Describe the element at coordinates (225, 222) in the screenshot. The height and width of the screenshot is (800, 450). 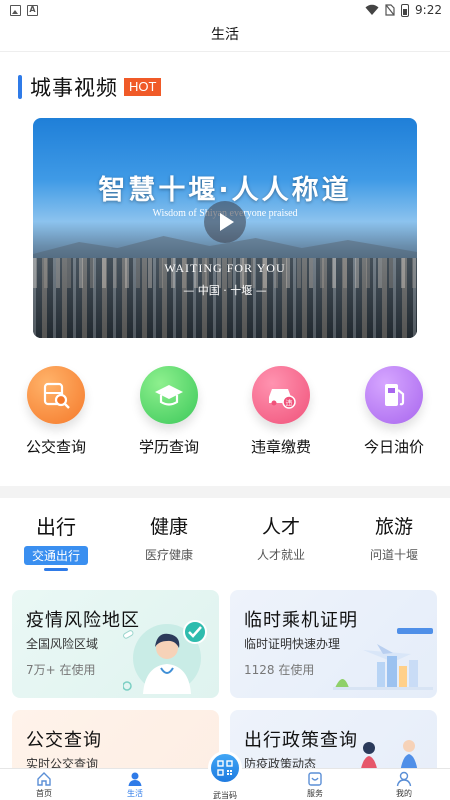
I see `play-icon` at that location.